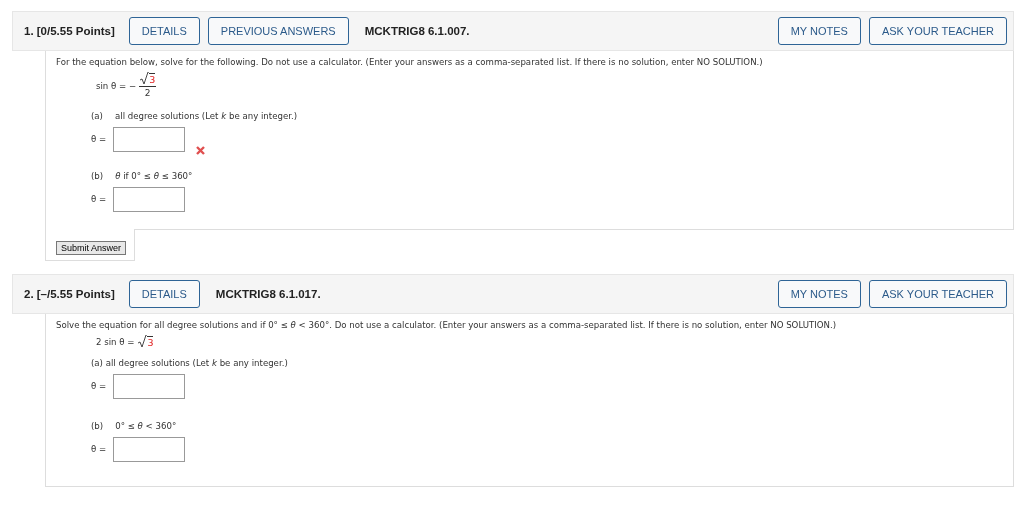 This screenshot has width=1024, height=518. I want to click on question-points: 1. [0/5.55 Points], so click(69, 31).